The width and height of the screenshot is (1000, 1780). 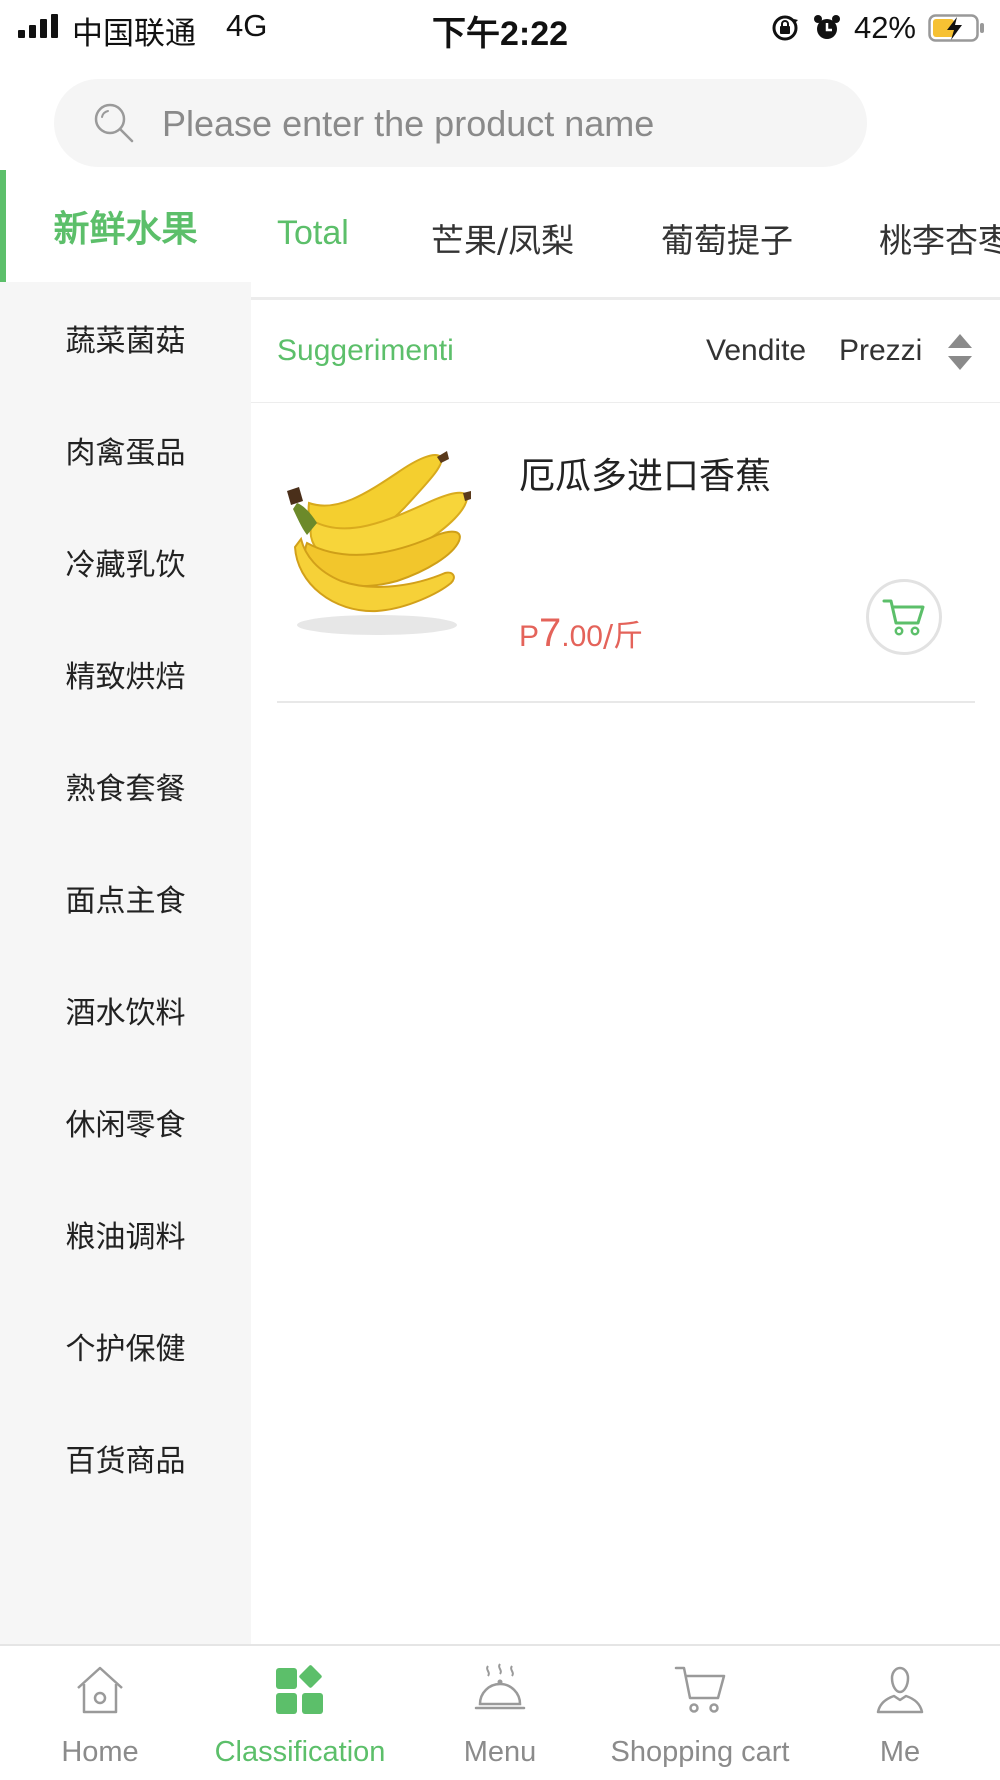 What do you see at coordinates (114, 123) in the screenshot?
I see `search-icon` at bounding box center [114, 123].